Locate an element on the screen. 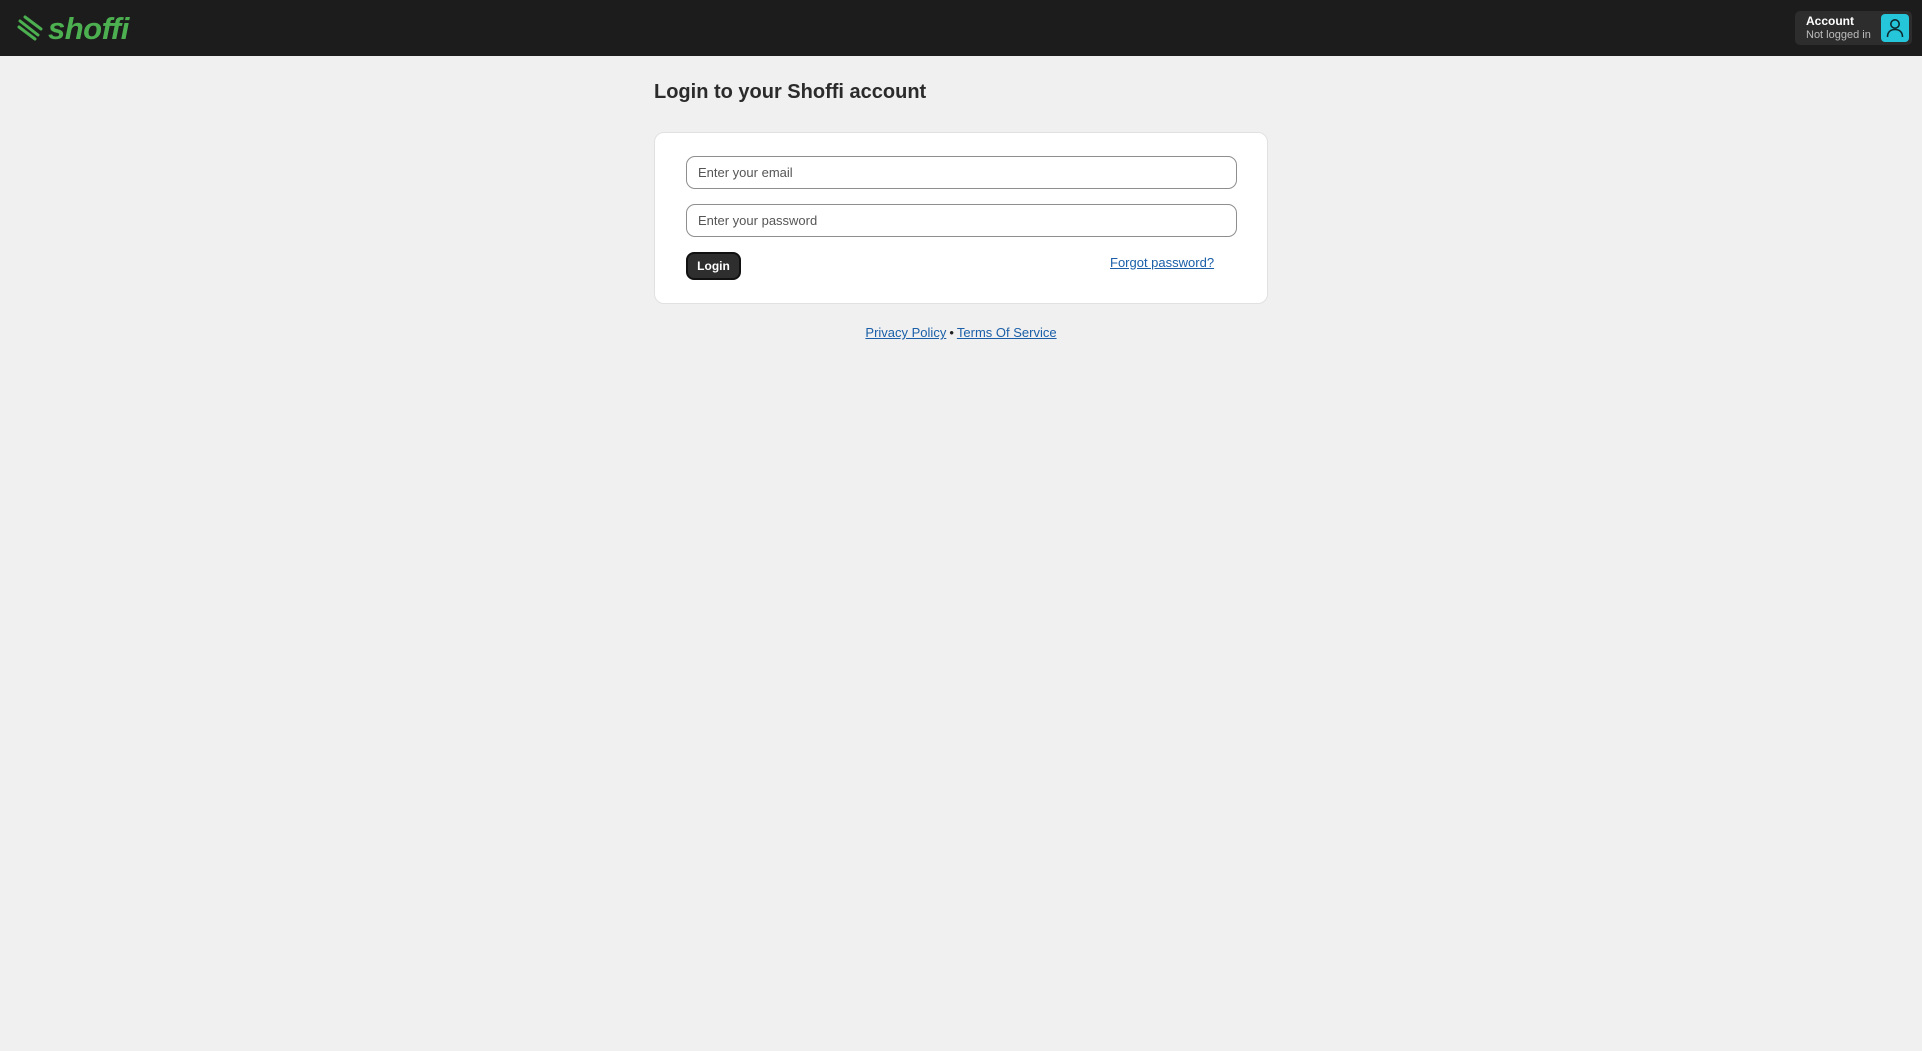 Image resolution: width=1922 pixels, height=1051 pixels. user-silhouette-icon is located at coordinates (1895, 28).